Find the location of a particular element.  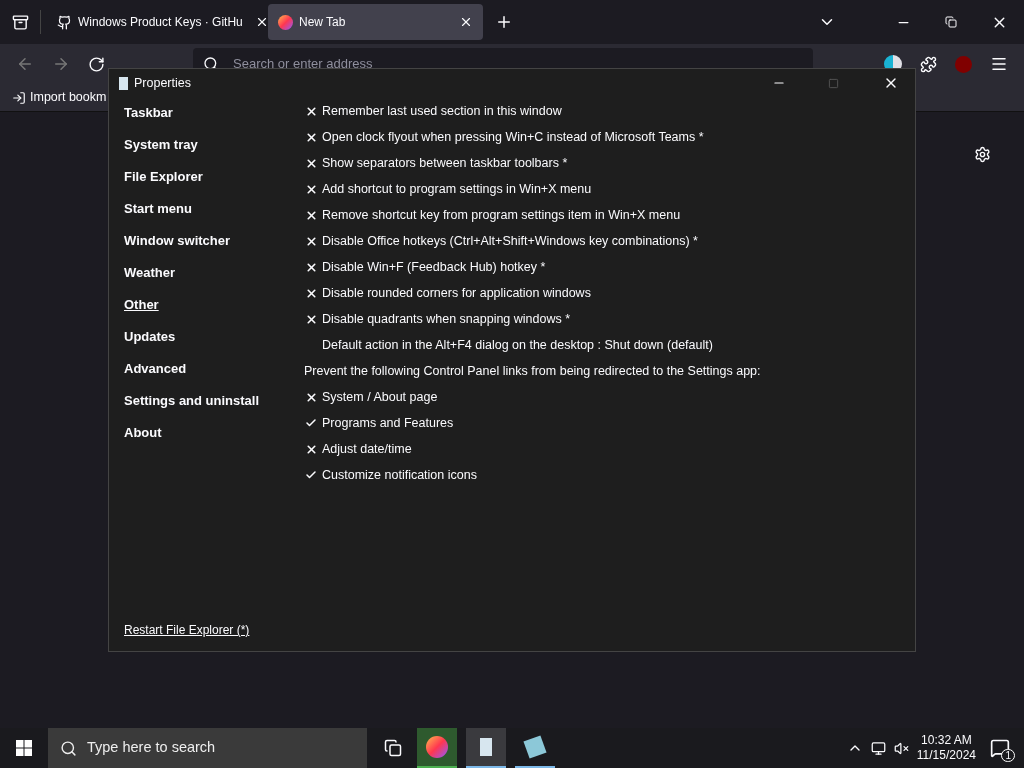

option-label: Disable rounded corners for application windows is located at coordinates (456, 293).